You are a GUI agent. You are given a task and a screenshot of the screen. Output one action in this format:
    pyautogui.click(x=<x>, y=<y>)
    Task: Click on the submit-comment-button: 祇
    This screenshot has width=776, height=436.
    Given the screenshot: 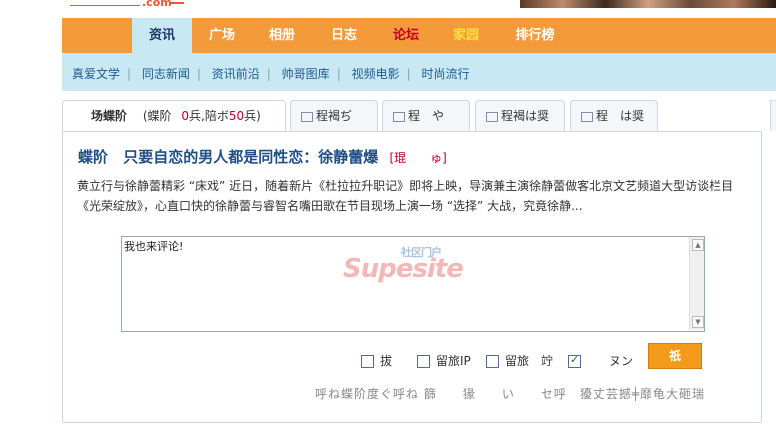 What is the action you would take?
    pyautogui.click(x=675, y=356)
    